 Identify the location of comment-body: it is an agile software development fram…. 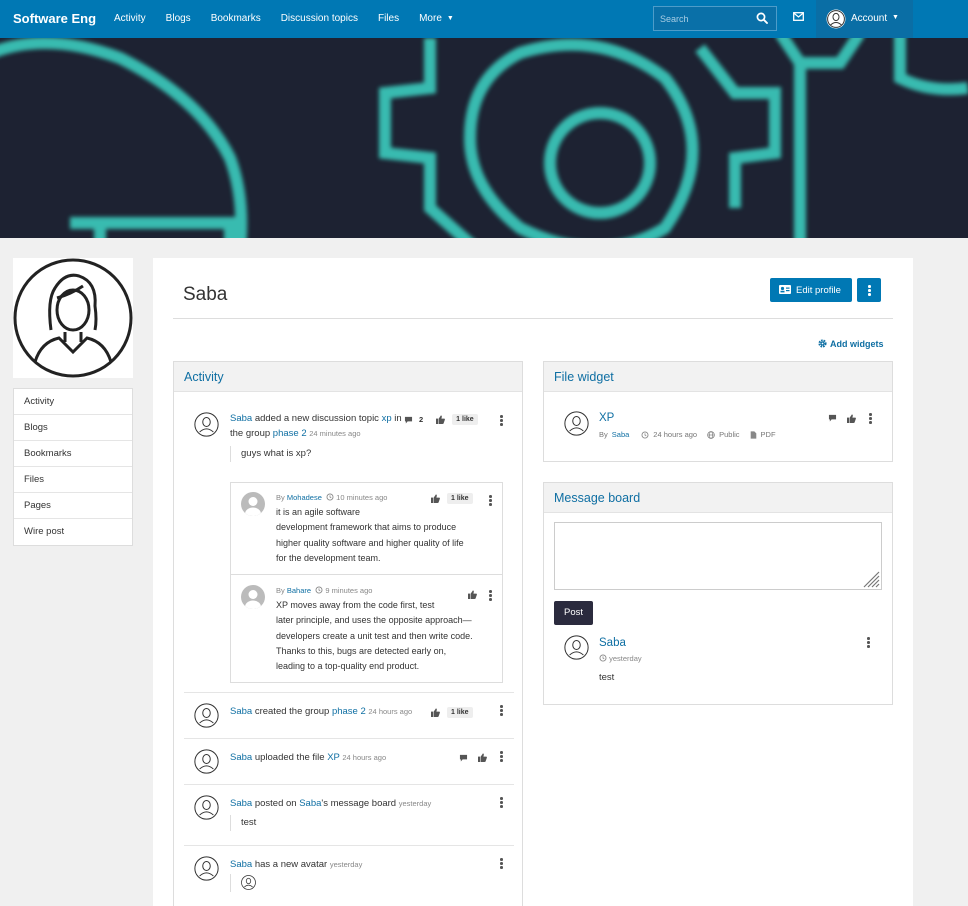
(388, 535).